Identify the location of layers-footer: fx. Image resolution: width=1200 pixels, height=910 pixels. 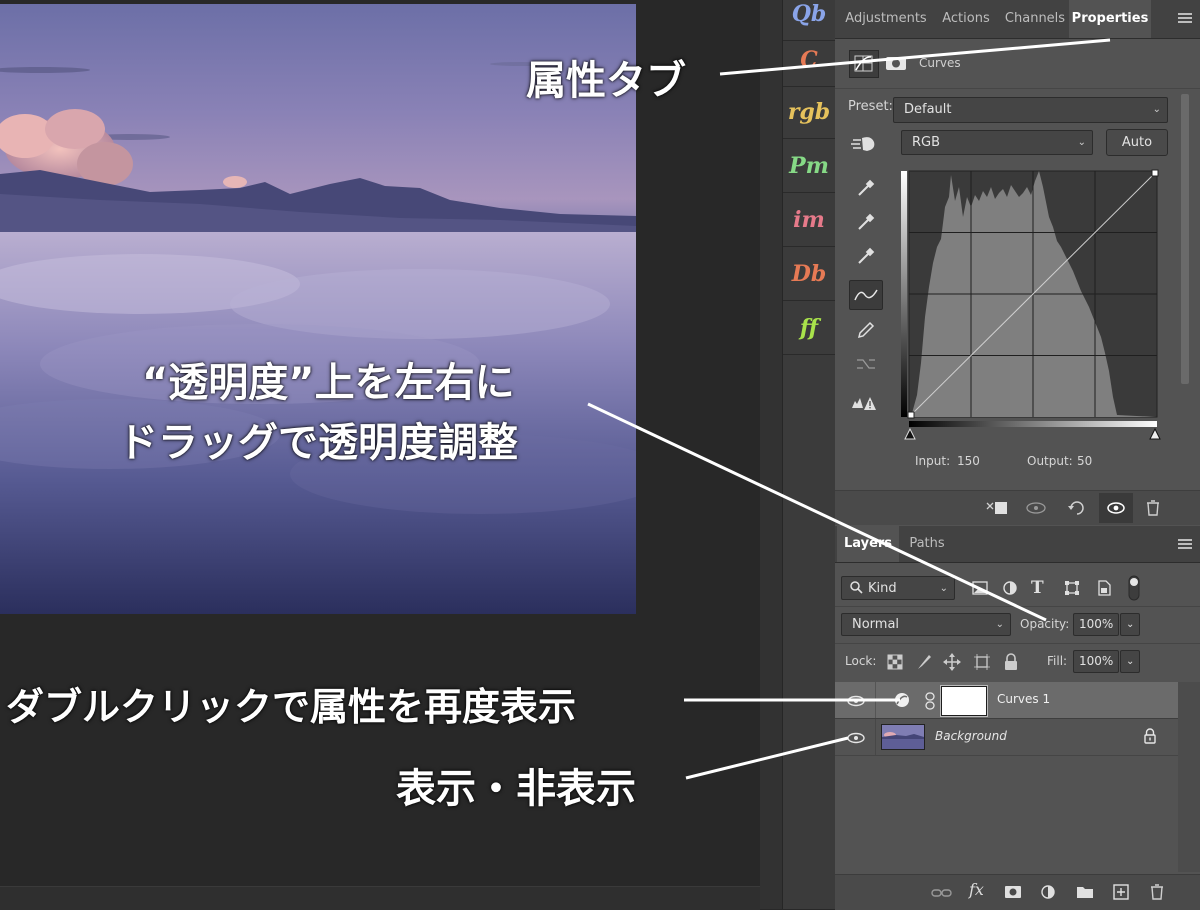
(1017, 892).